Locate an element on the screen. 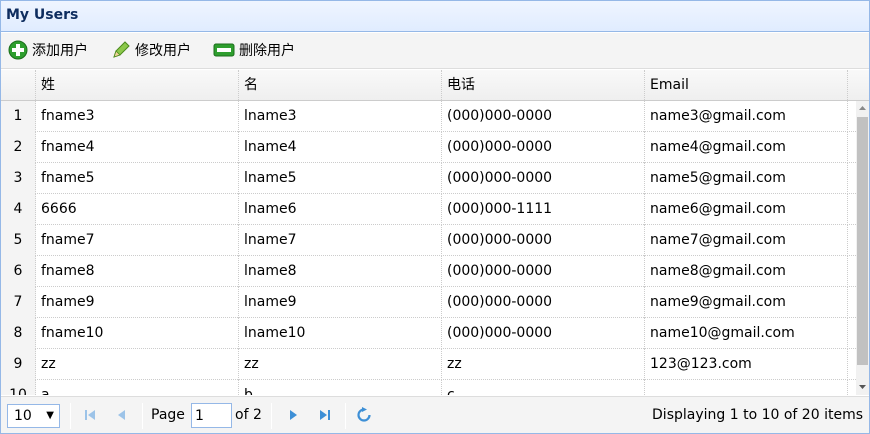  row-number: 8 is located at coordinates (18, 333).